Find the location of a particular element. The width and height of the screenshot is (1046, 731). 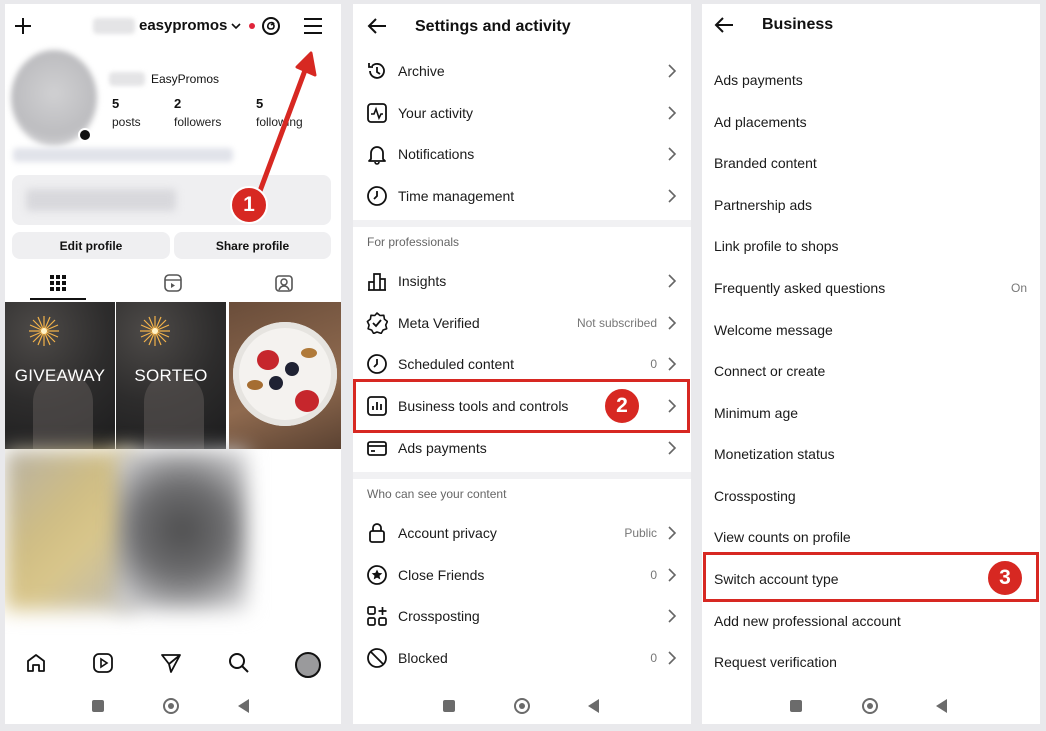

search-icon is located at coordinates (239, 663).